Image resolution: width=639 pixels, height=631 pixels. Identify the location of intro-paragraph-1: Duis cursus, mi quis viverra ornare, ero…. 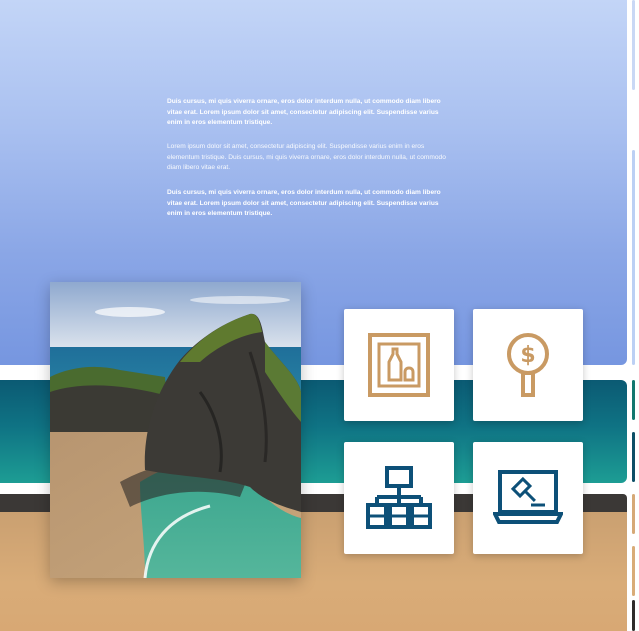
(304, 112).